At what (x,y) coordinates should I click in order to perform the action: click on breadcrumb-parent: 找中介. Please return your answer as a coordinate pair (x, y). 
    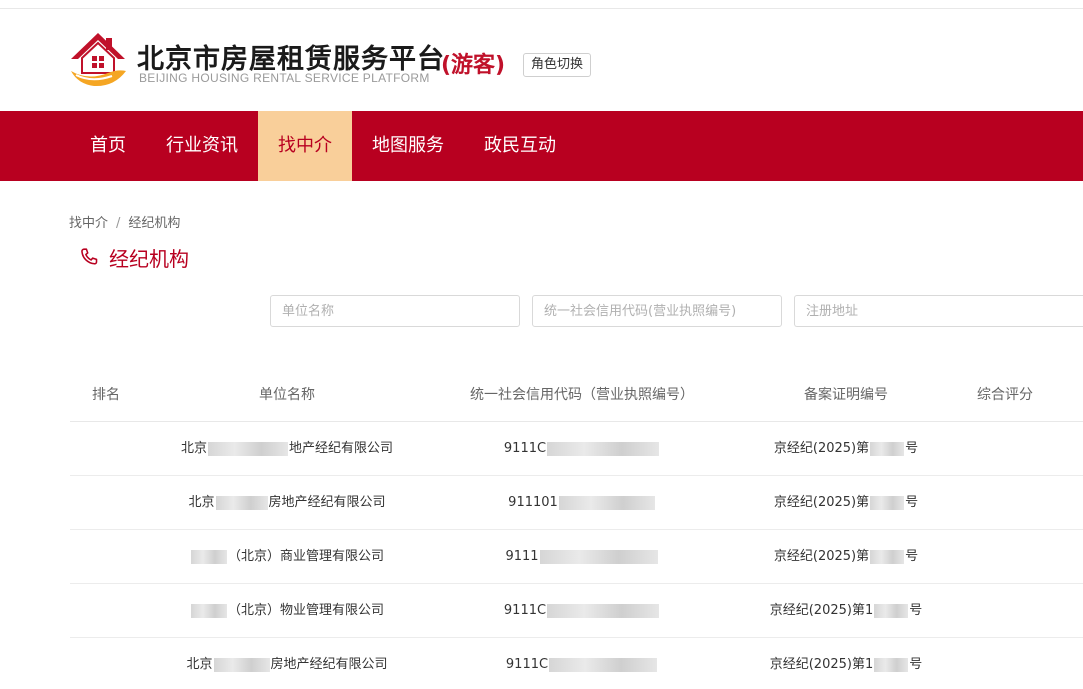
    Looking at the image, I should click on (88, 223).